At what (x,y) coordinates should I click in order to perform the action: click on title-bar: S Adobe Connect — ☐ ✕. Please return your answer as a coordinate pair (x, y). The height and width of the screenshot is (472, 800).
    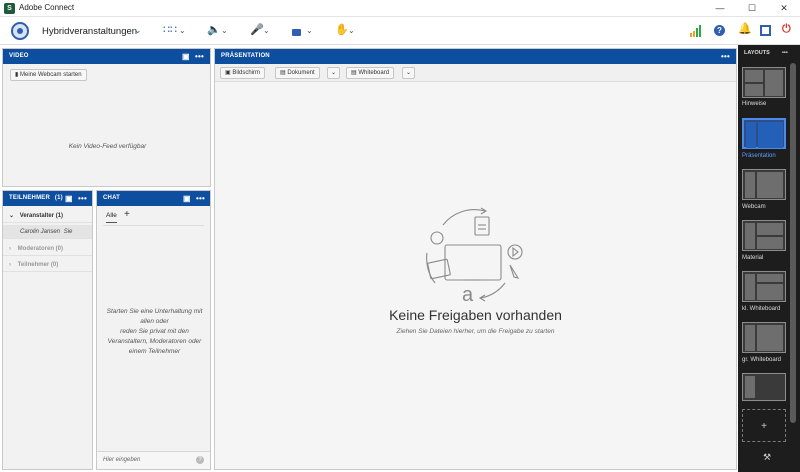
    Looking at the image, I should click on (400, 8).